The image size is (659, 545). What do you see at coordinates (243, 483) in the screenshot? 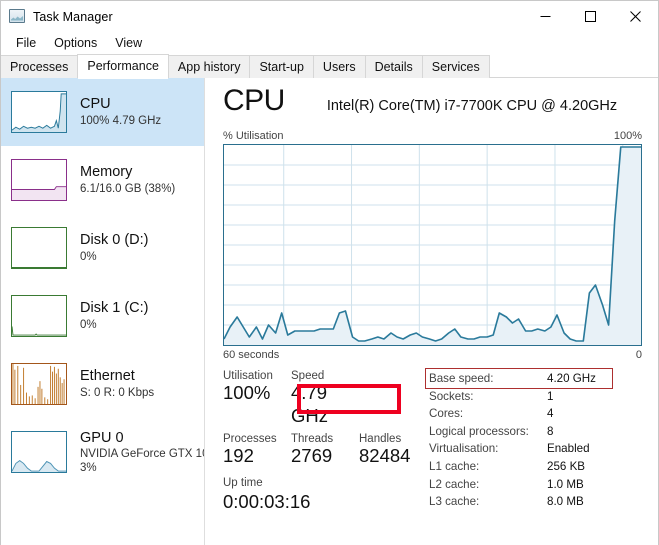
I see `stat-uptime-label: Up time` at bounding box center [243, 483].